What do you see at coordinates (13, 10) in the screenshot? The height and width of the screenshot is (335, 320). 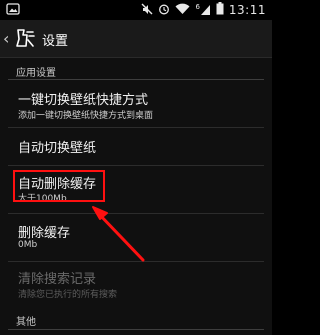 I see `notification-icon` at bounding box center [13, 10].